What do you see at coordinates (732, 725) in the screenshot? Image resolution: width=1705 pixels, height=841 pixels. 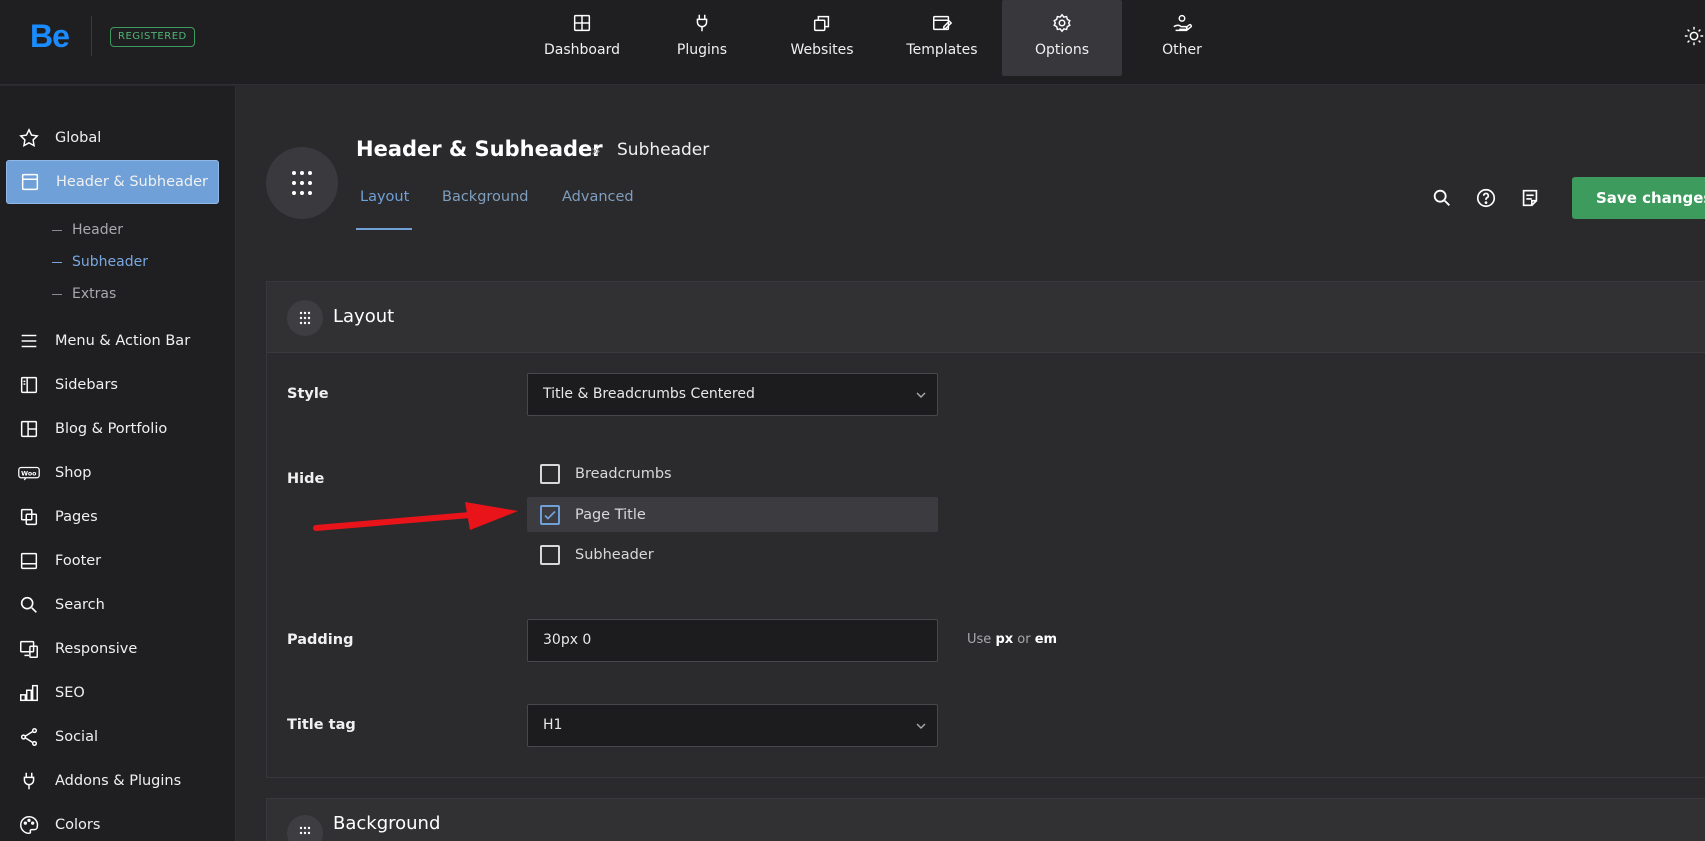 I see `title-tag-select: H1` at bounding box center [732, 725].